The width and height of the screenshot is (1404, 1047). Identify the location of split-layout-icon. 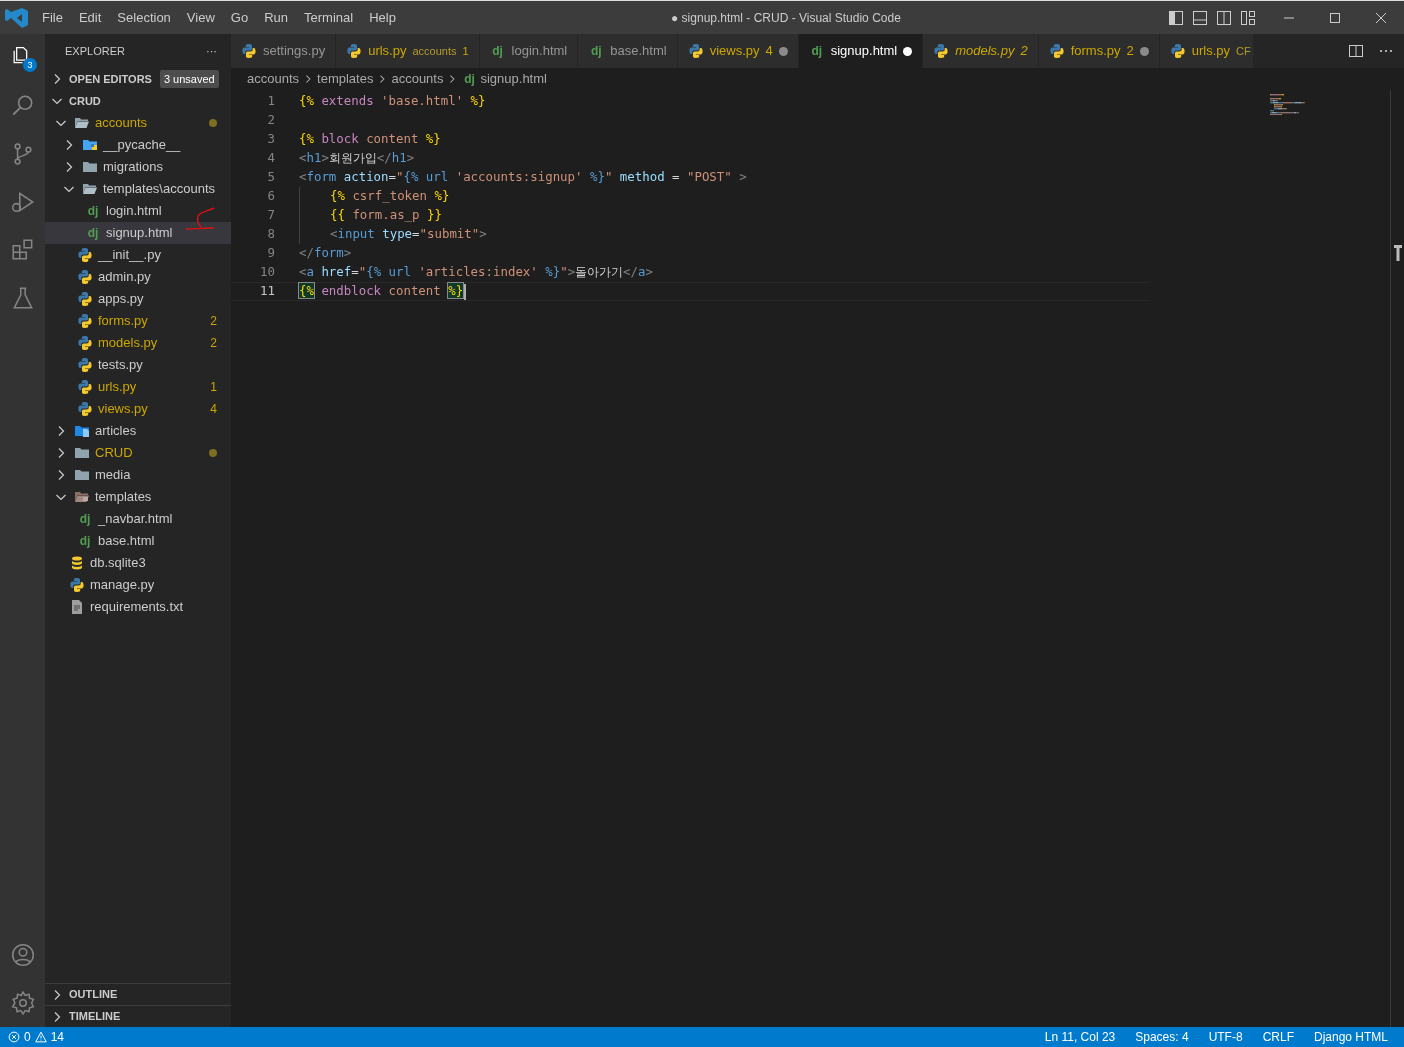
(1224, 17).